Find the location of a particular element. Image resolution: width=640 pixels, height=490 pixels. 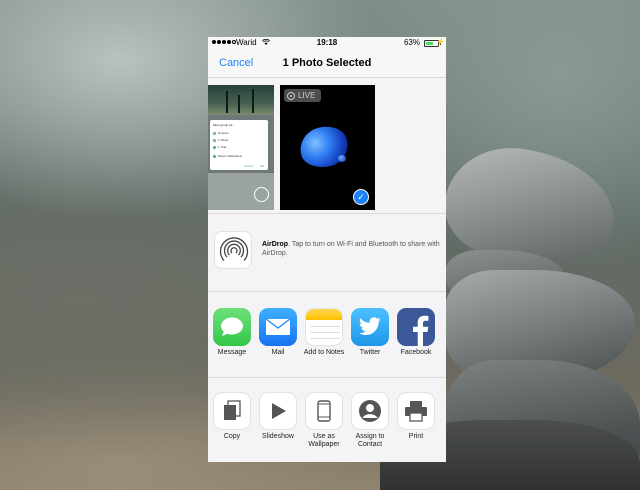

action-slideshow: Slideshow is located at coordinates (278, 416).